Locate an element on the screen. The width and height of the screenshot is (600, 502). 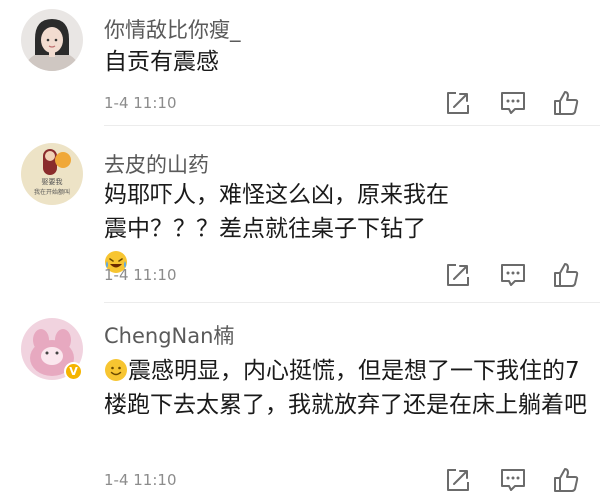
username: 去皮的山药 is located at coordinates (156, 164).